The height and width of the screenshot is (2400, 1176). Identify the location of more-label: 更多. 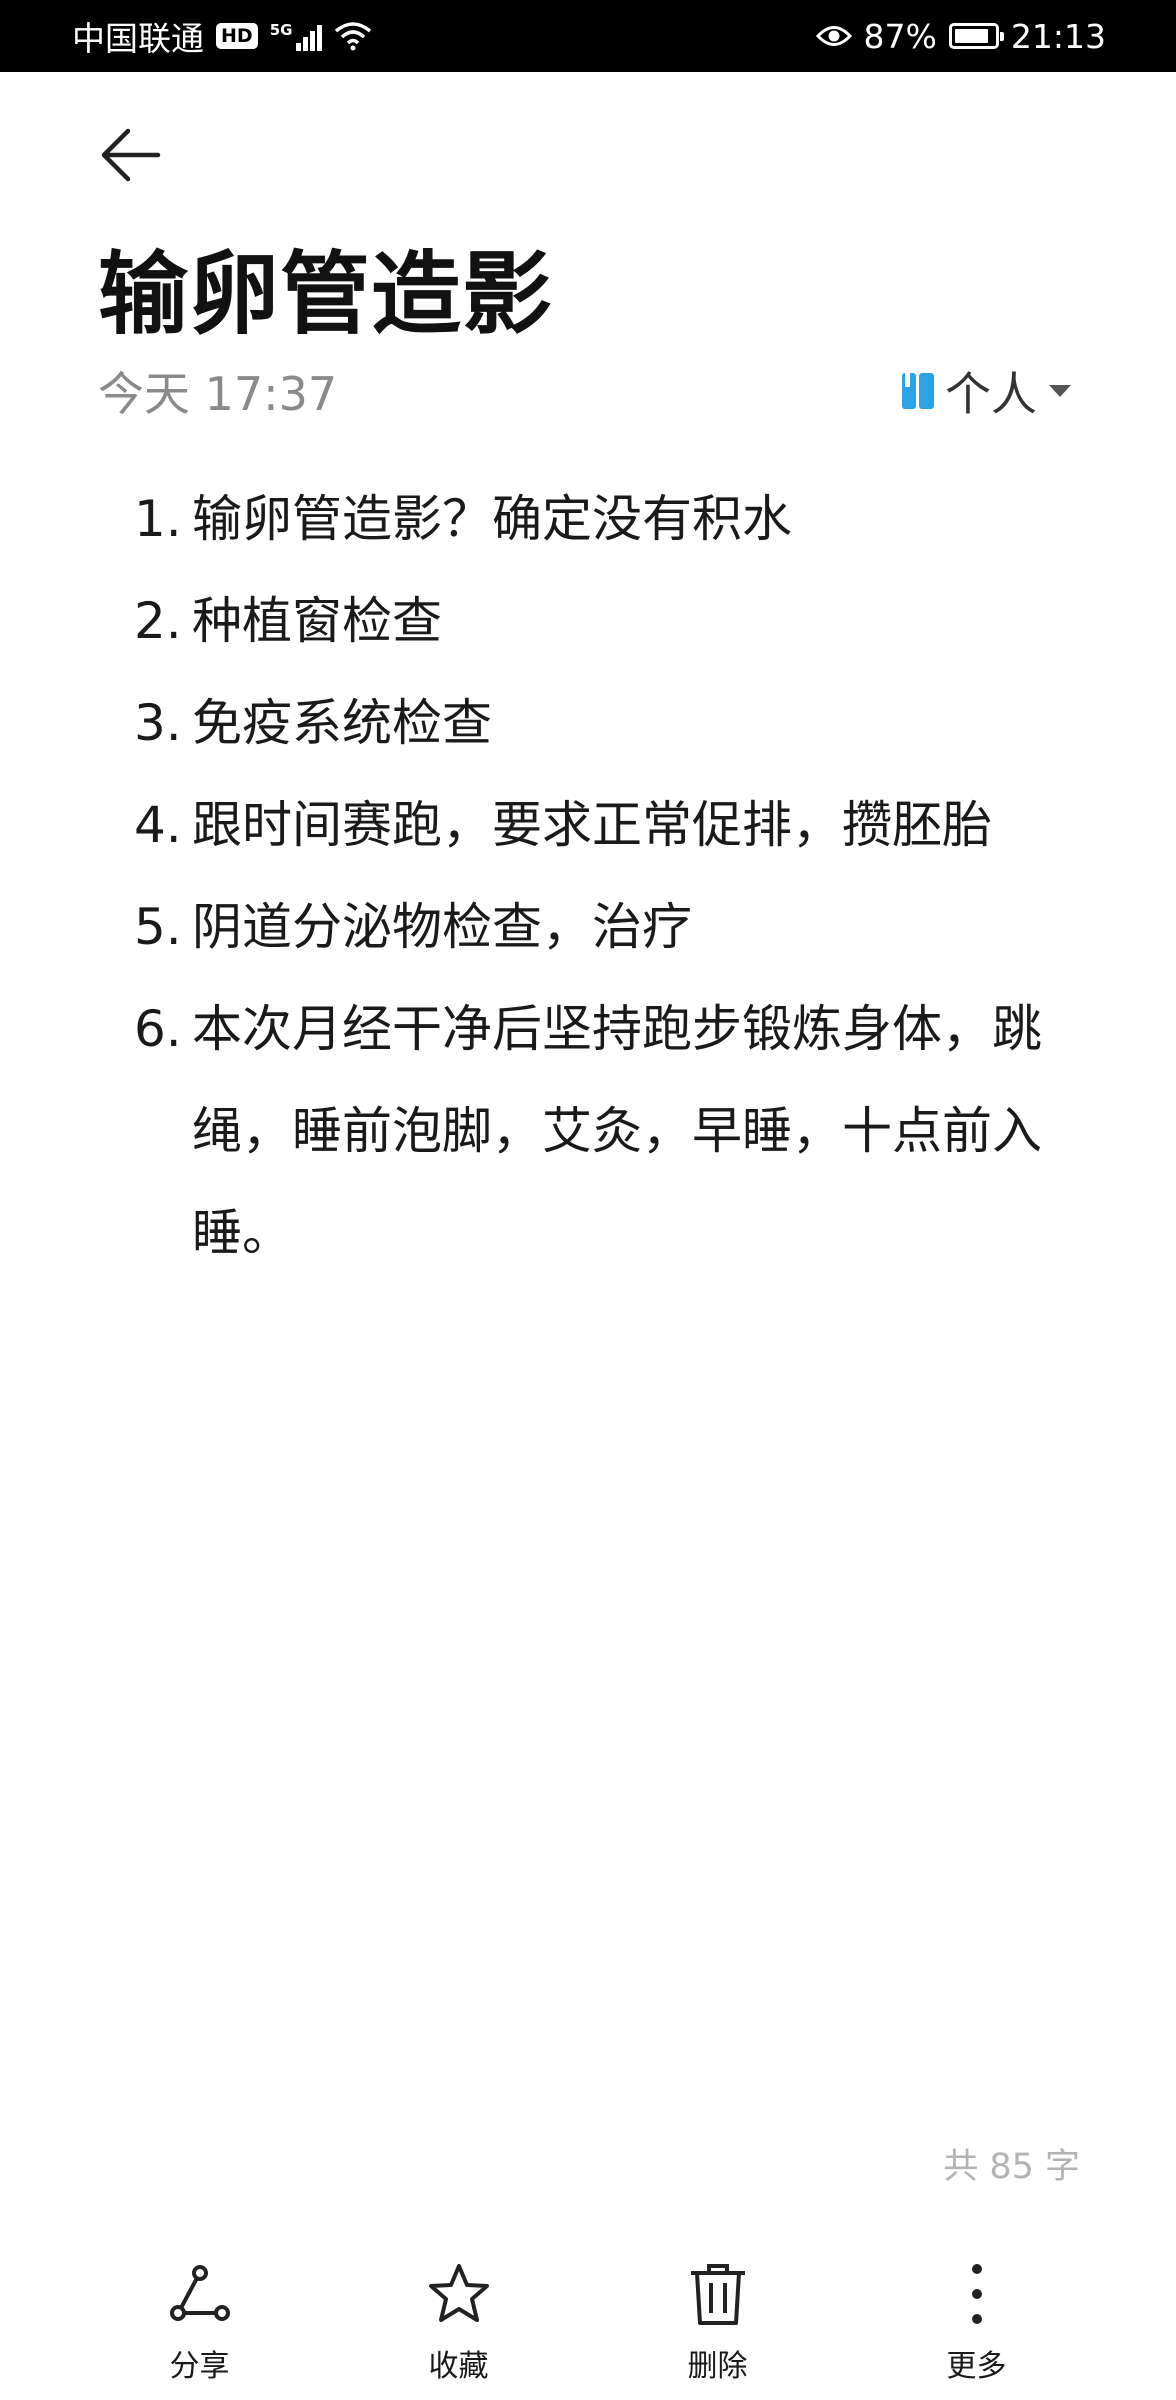
(976, 2366).